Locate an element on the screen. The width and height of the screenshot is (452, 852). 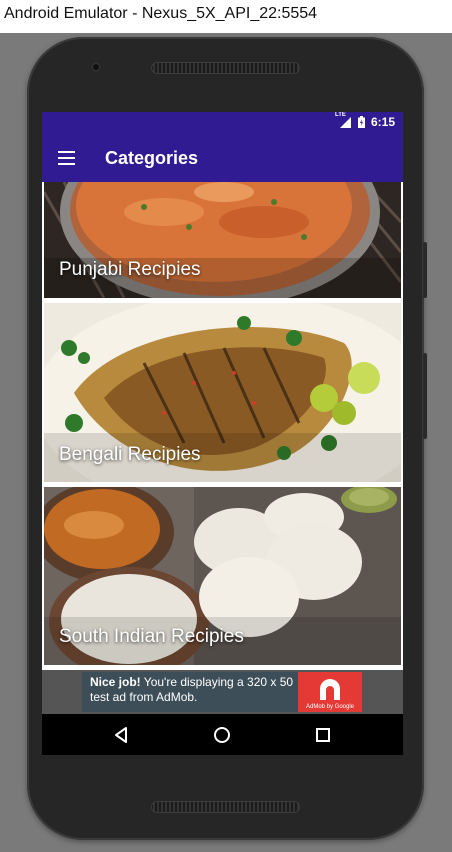
earpiece-speaker is located at coordinates (225, 68).